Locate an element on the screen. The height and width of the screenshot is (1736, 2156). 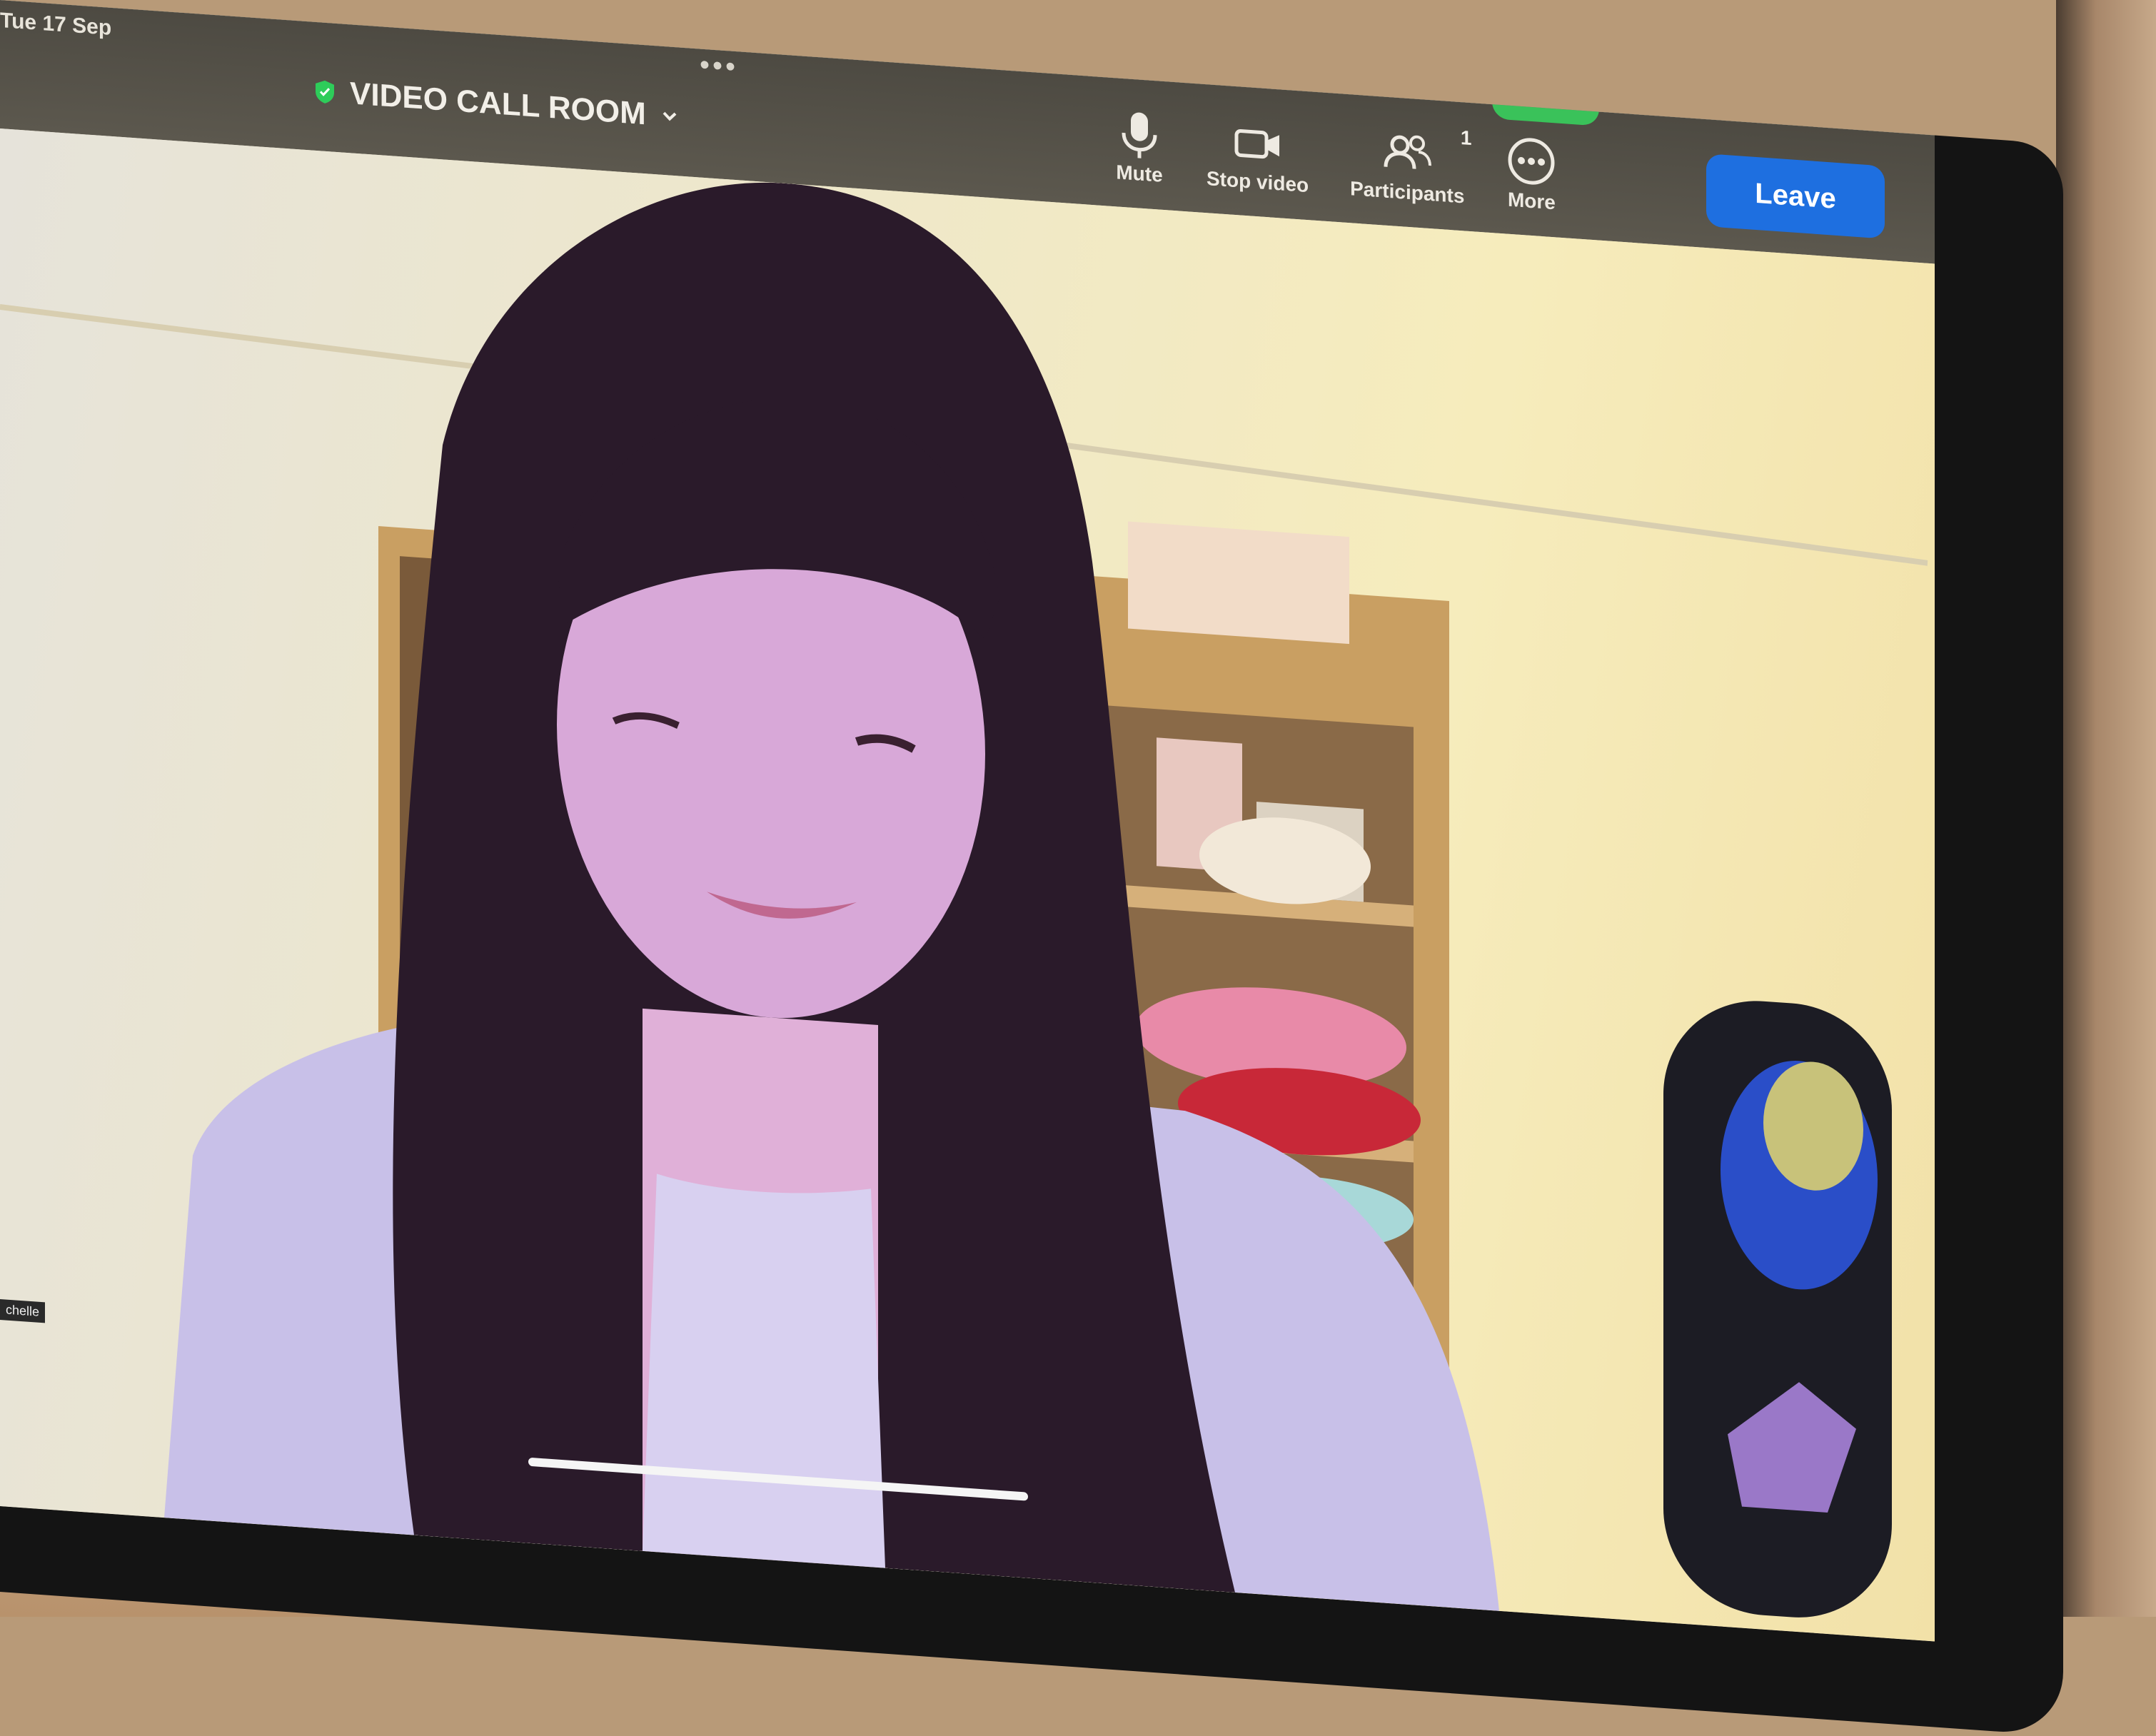
multitasking-dots: ••• is located at coordinates (719, 66).